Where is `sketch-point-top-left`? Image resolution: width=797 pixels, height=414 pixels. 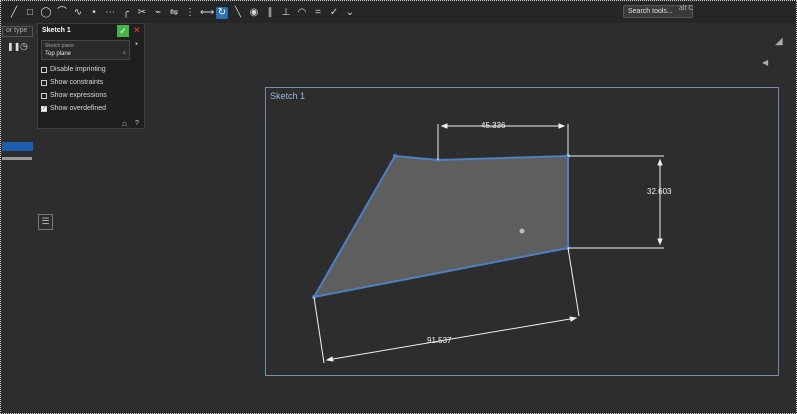
sketch-point-top-left is located at coordinates (395, 156).